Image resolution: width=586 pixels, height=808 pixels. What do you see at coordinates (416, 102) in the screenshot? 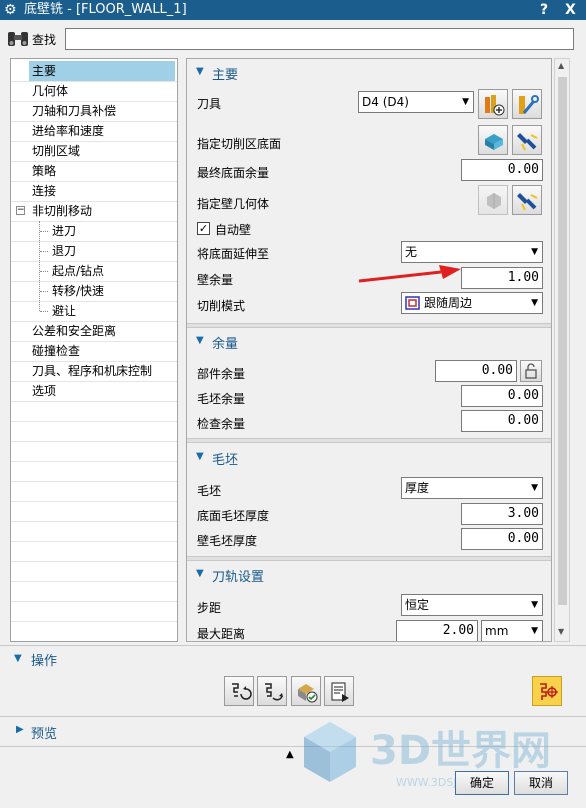
I see `tool-dropdown: D4 (D4) ▼` at bounding box center [416, 102].